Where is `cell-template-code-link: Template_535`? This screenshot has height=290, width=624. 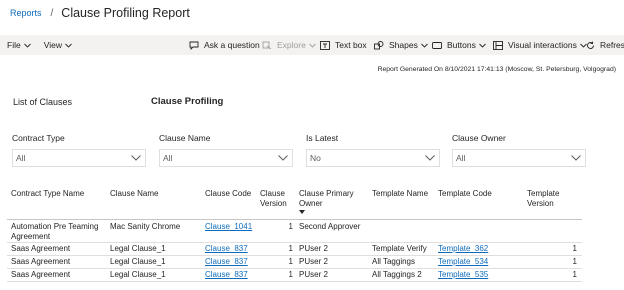 cell-template-code-link: Template_535 is located at coordinates (478, 275).